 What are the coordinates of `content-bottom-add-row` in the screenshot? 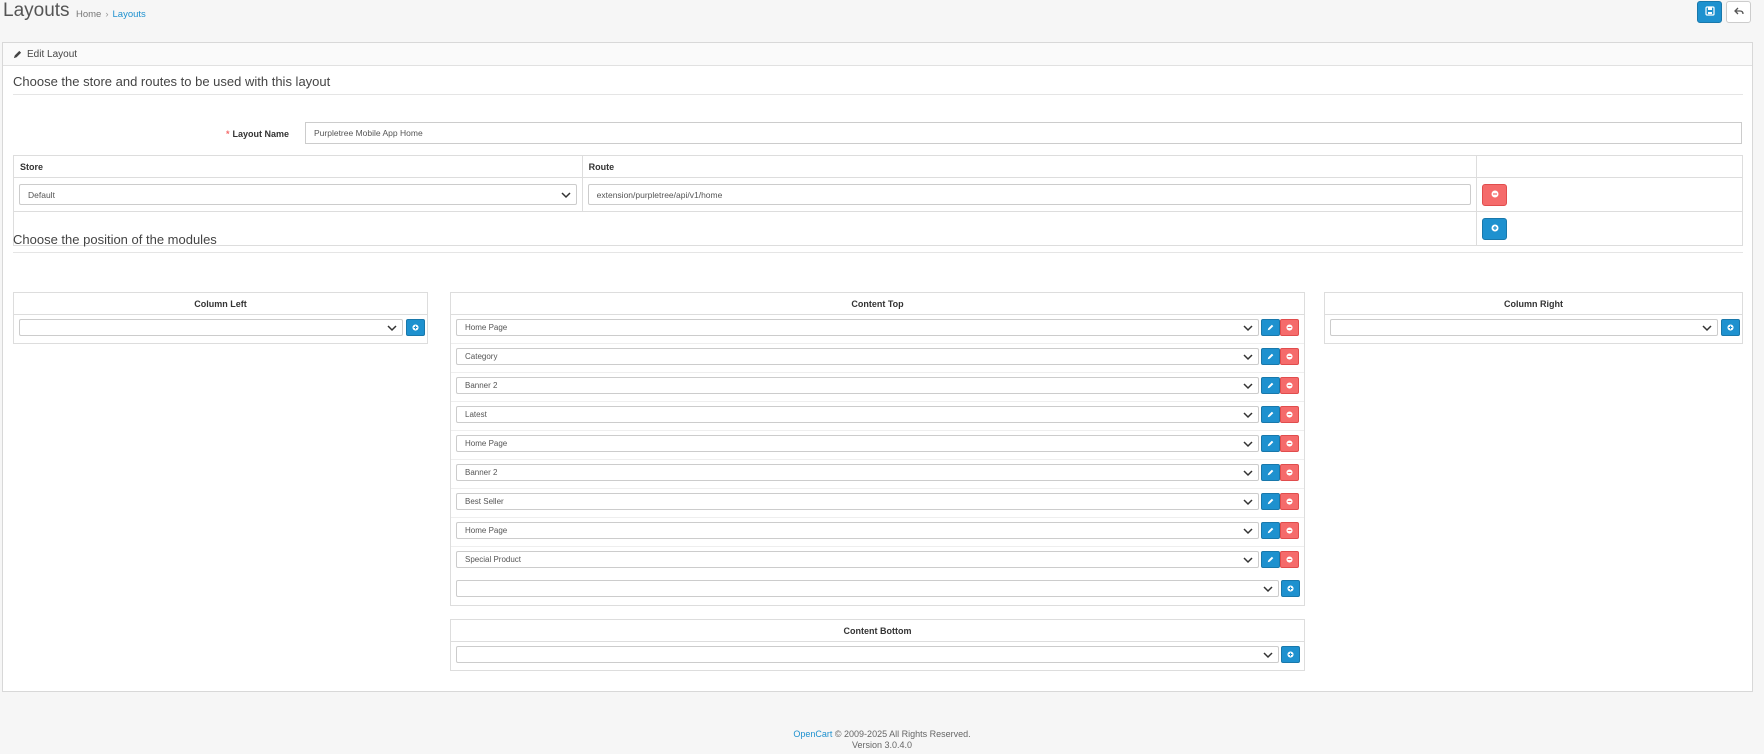 It's located at (877, 656).